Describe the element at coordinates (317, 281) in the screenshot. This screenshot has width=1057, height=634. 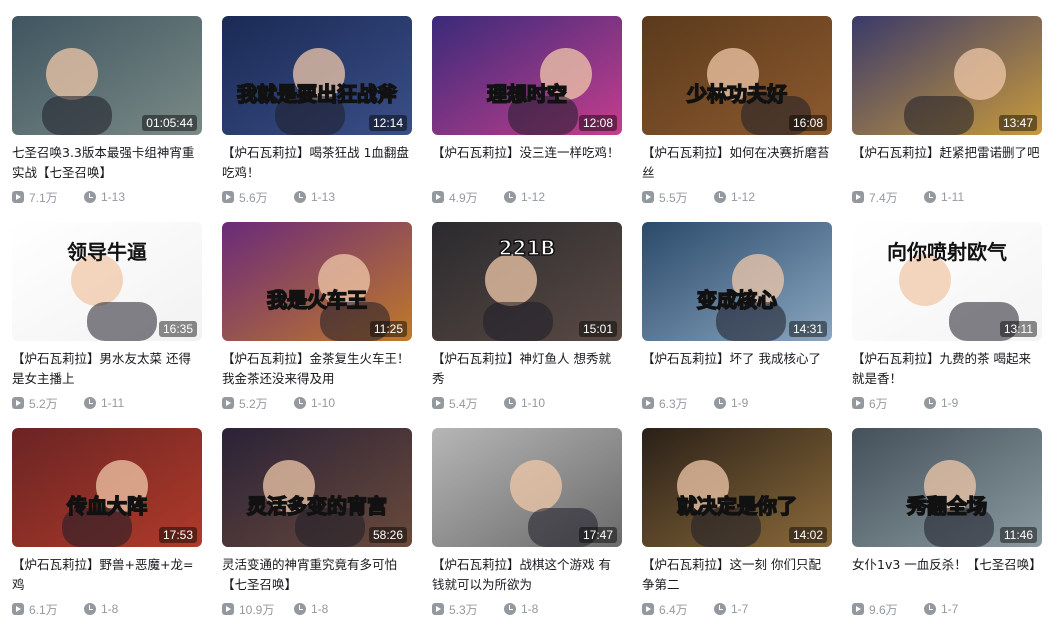
I see `video-thumbnail: 我是火车王 11:25` at that location.